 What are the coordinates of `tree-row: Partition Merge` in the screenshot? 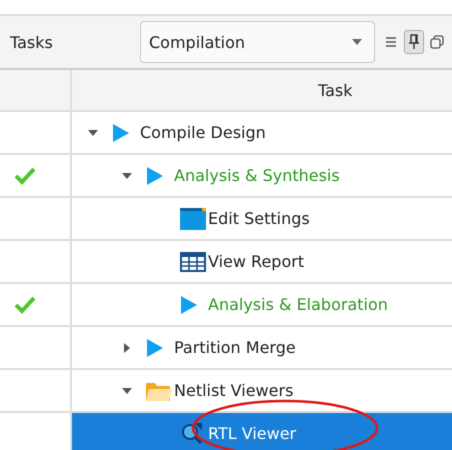 It's located at (262, 347).